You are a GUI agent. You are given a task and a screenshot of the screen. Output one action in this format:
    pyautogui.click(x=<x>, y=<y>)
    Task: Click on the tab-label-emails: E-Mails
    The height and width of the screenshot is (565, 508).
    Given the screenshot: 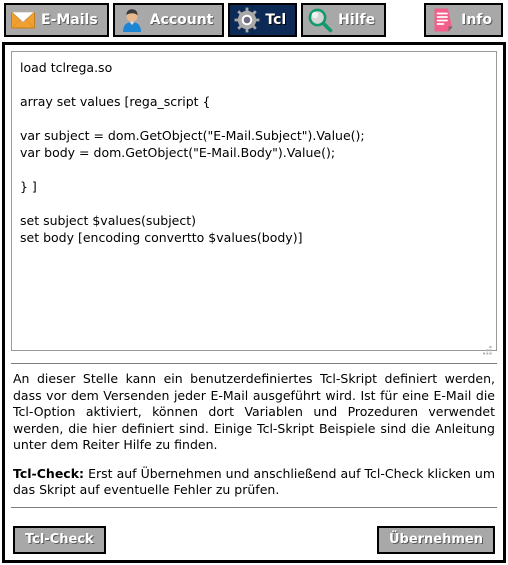 What is the action you would take?
    pyautogui.click(x=69, y=20)
    